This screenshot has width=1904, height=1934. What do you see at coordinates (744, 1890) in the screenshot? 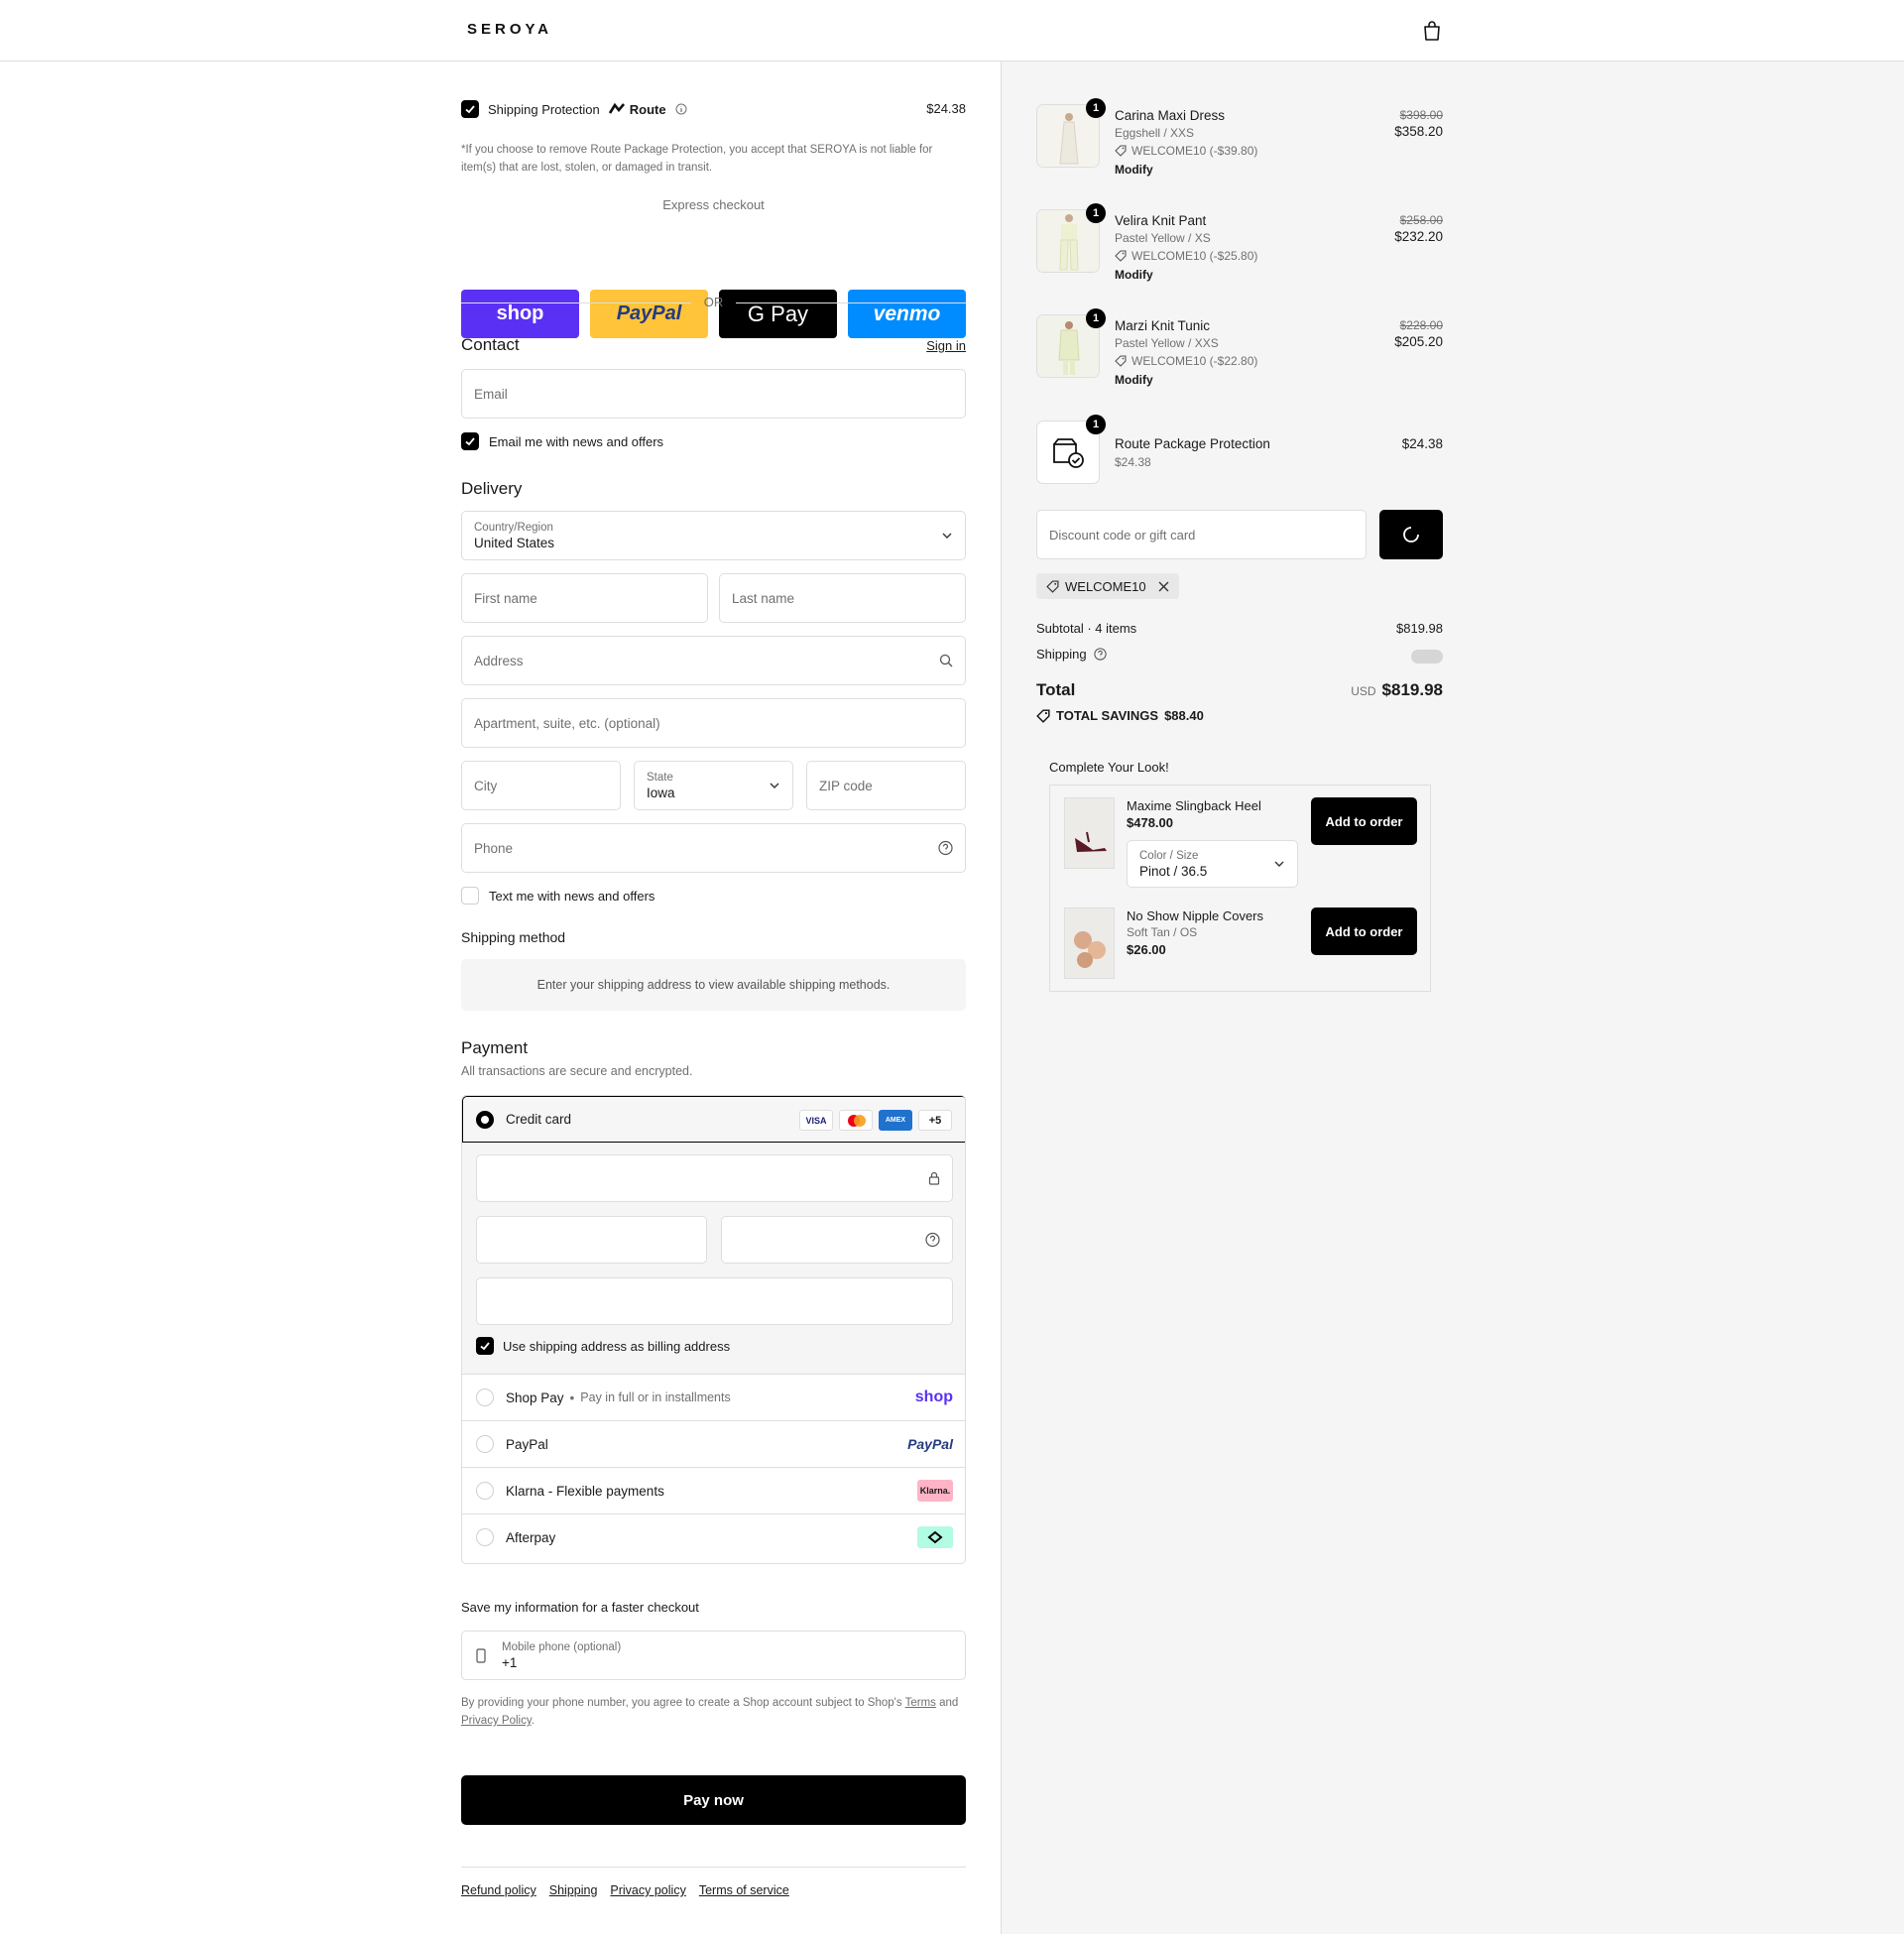
I see `terms-of-service-link: Terms of service` at bounding box center [744, 1890].